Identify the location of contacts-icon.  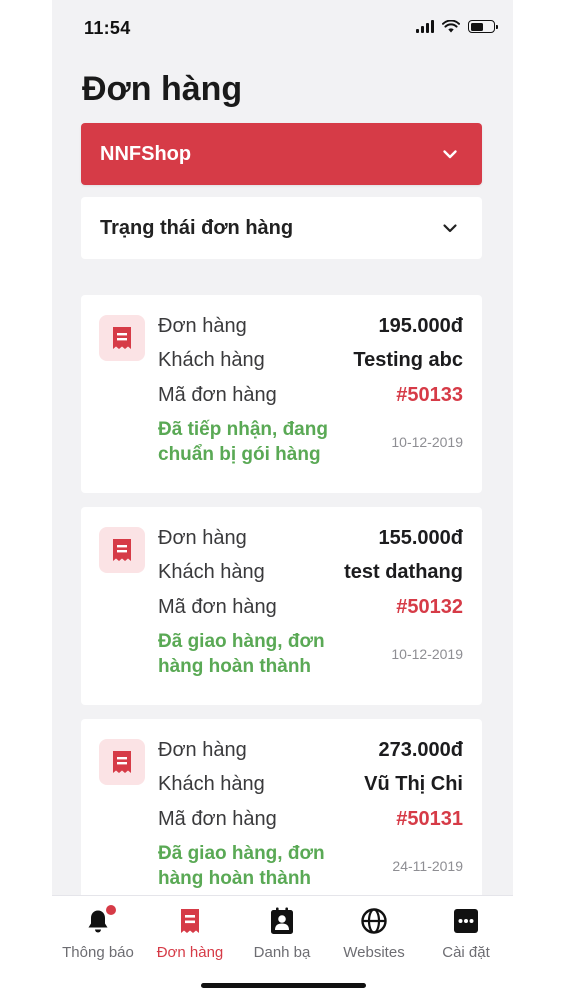
(282, 921).